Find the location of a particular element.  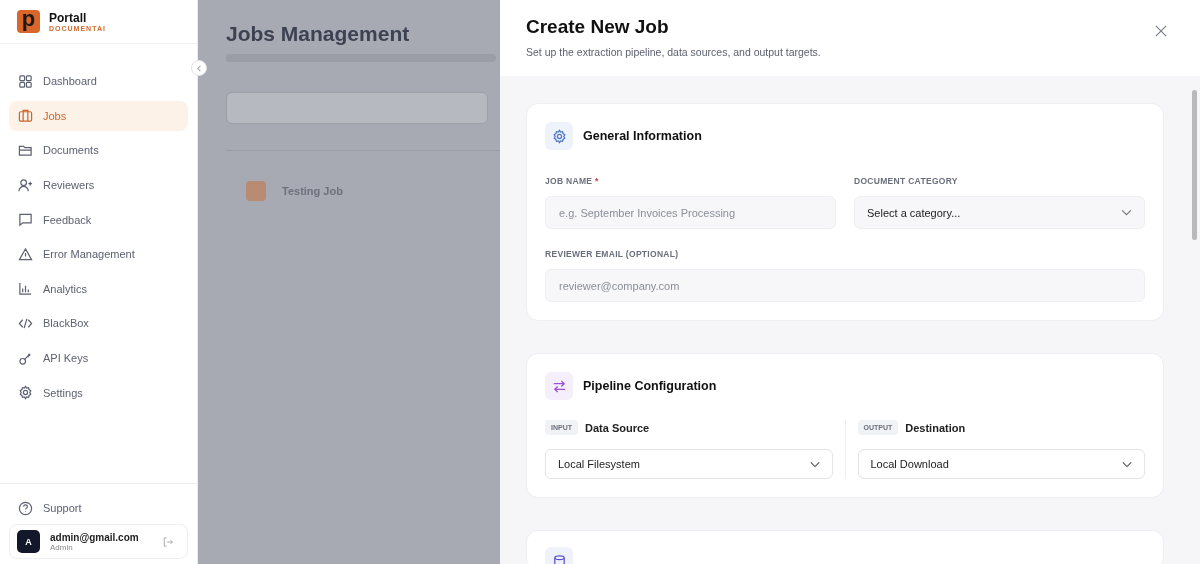

logout-icon is located at coordinates (168, 541).